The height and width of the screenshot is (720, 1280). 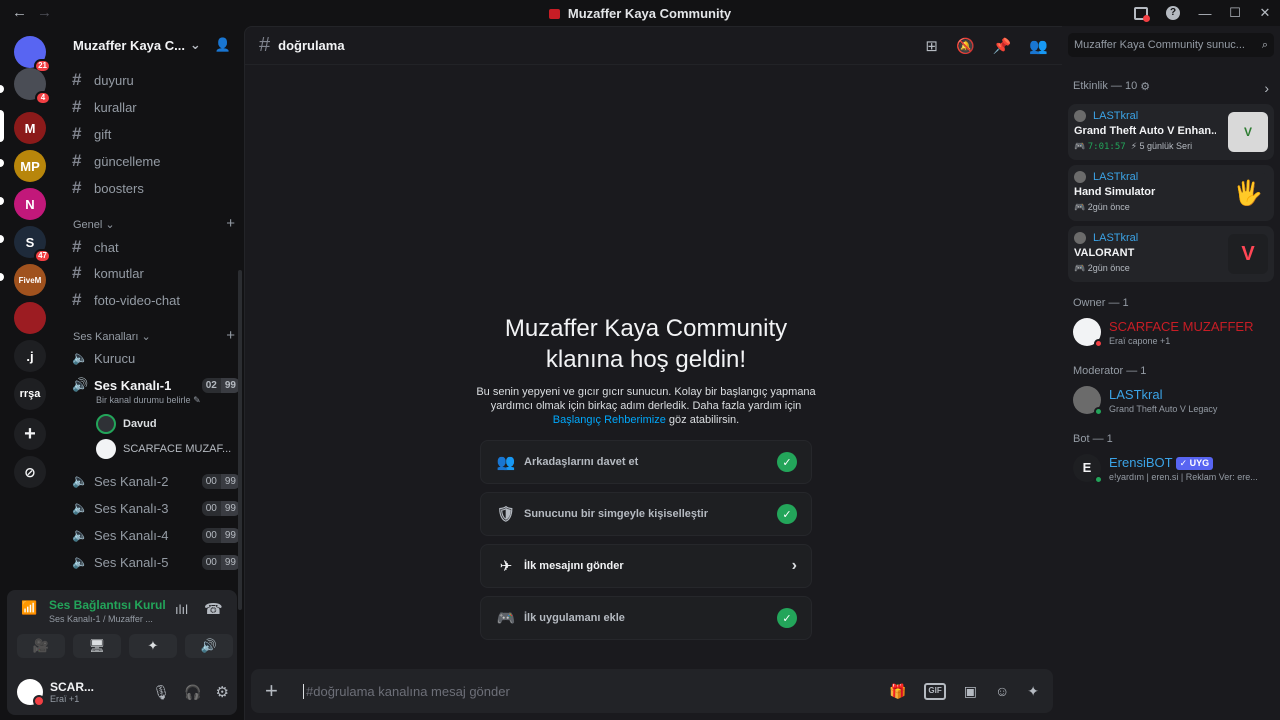 What do you see at coordinates (156, 358) in the screenshot?
I see `voice-channel-kurucu: 🔈 Kurucu` at bounding box center [156, 358].